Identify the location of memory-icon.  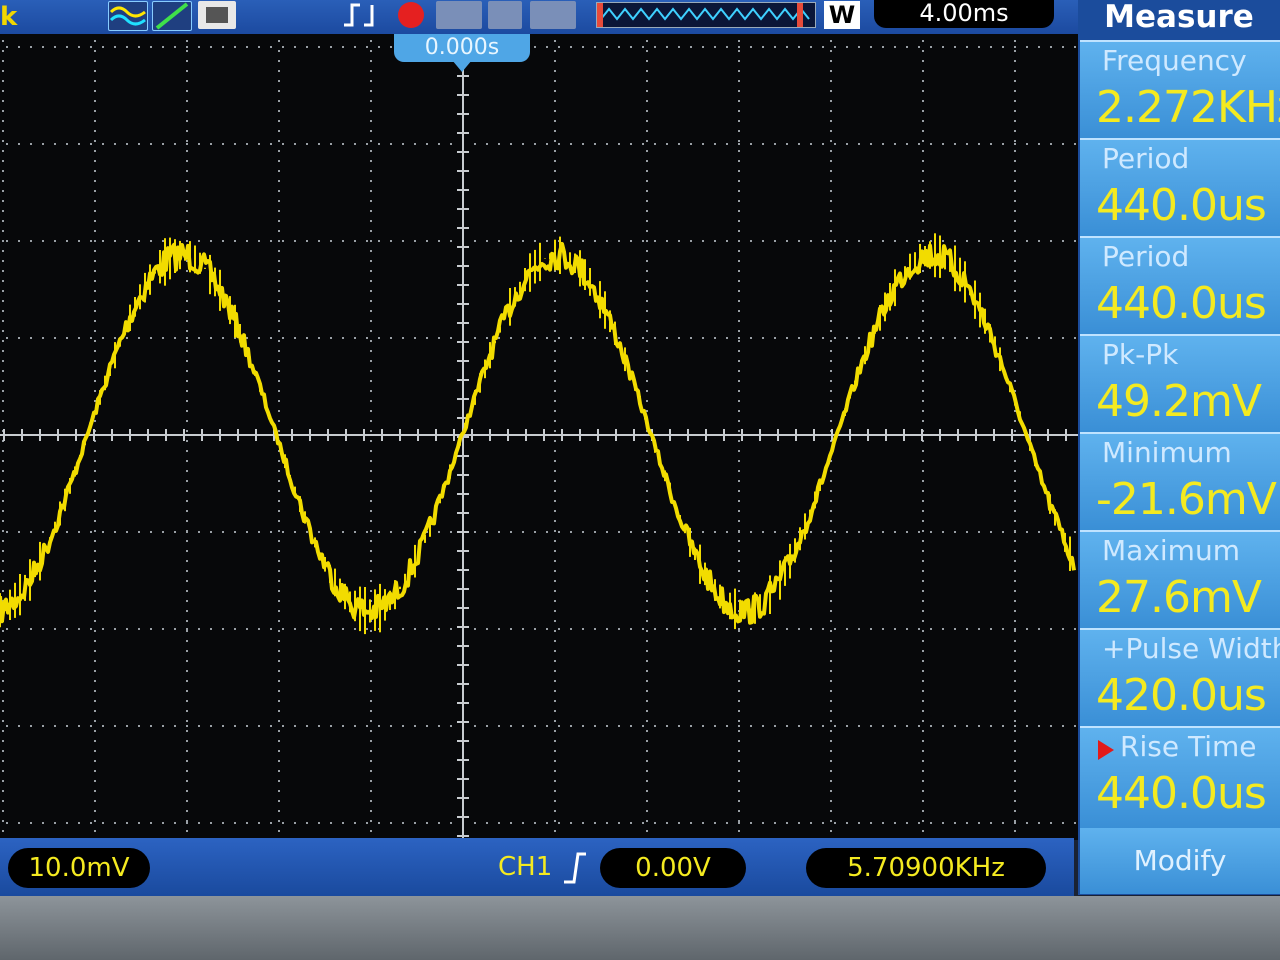
(553, 15).